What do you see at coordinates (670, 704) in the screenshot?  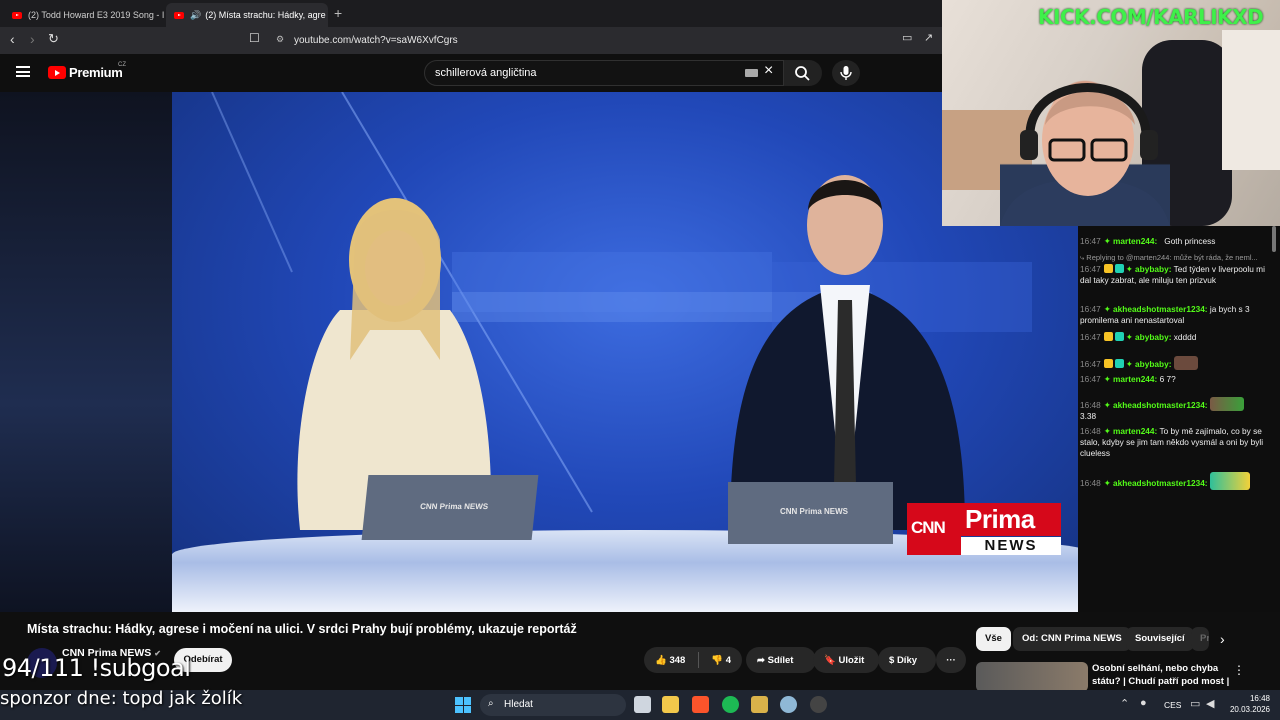 I see `file-explorer-icon` at bounding box center [670, 704].